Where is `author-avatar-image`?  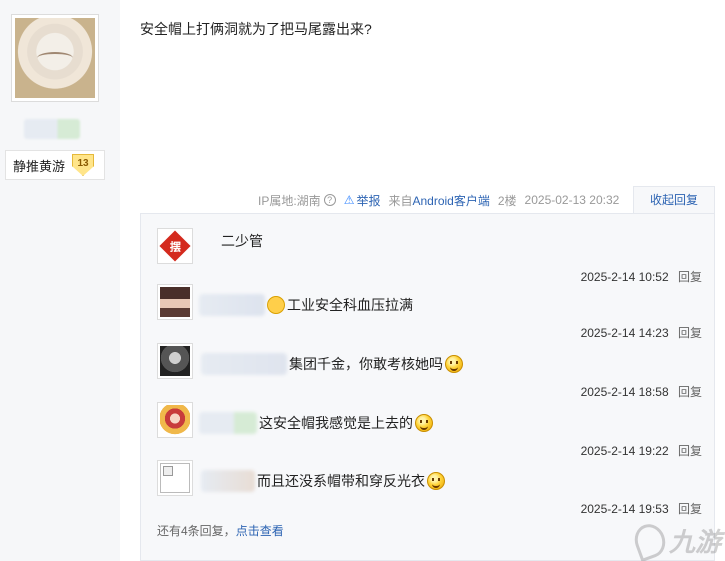
author-avatar-image is located at coordinates (55, 58).